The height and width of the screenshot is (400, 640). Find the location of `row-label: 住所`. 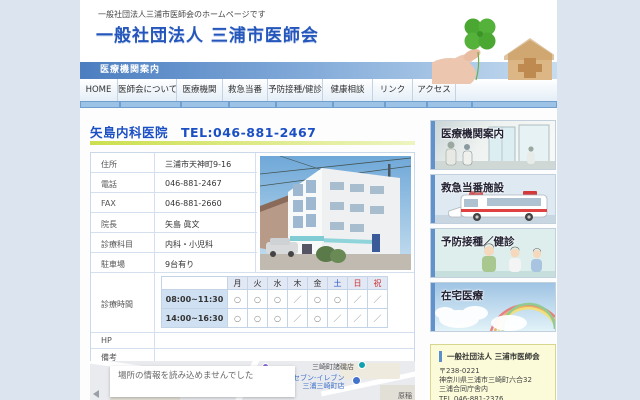

row-label: 住所 is located at coordinates (123, 162).